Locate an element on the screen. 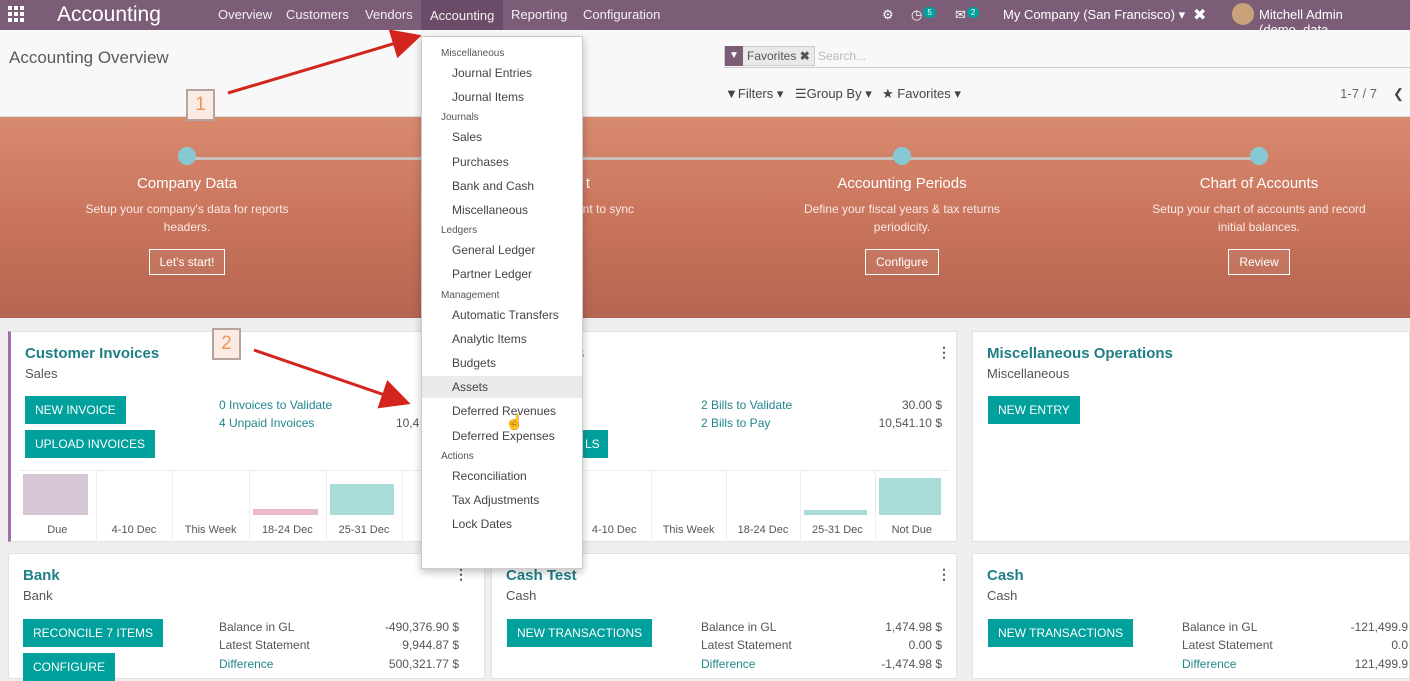  annotation-label-2: 2 is located at coordinates (226, 344).